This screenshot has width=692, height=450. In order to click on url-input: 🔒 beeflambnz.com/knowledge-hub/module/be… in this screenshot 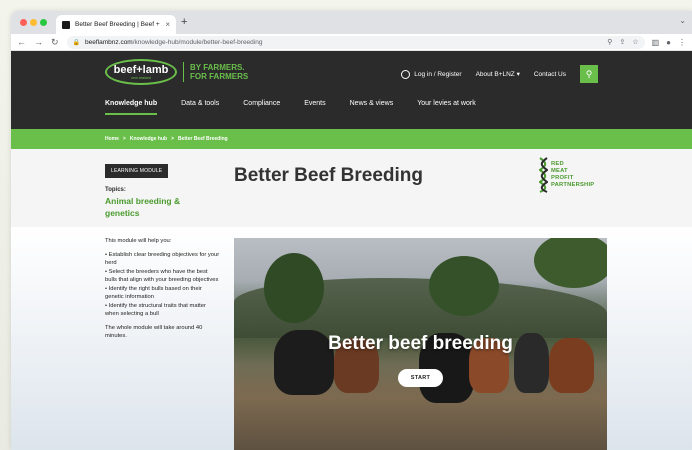, I will do `click(355, 42)`.